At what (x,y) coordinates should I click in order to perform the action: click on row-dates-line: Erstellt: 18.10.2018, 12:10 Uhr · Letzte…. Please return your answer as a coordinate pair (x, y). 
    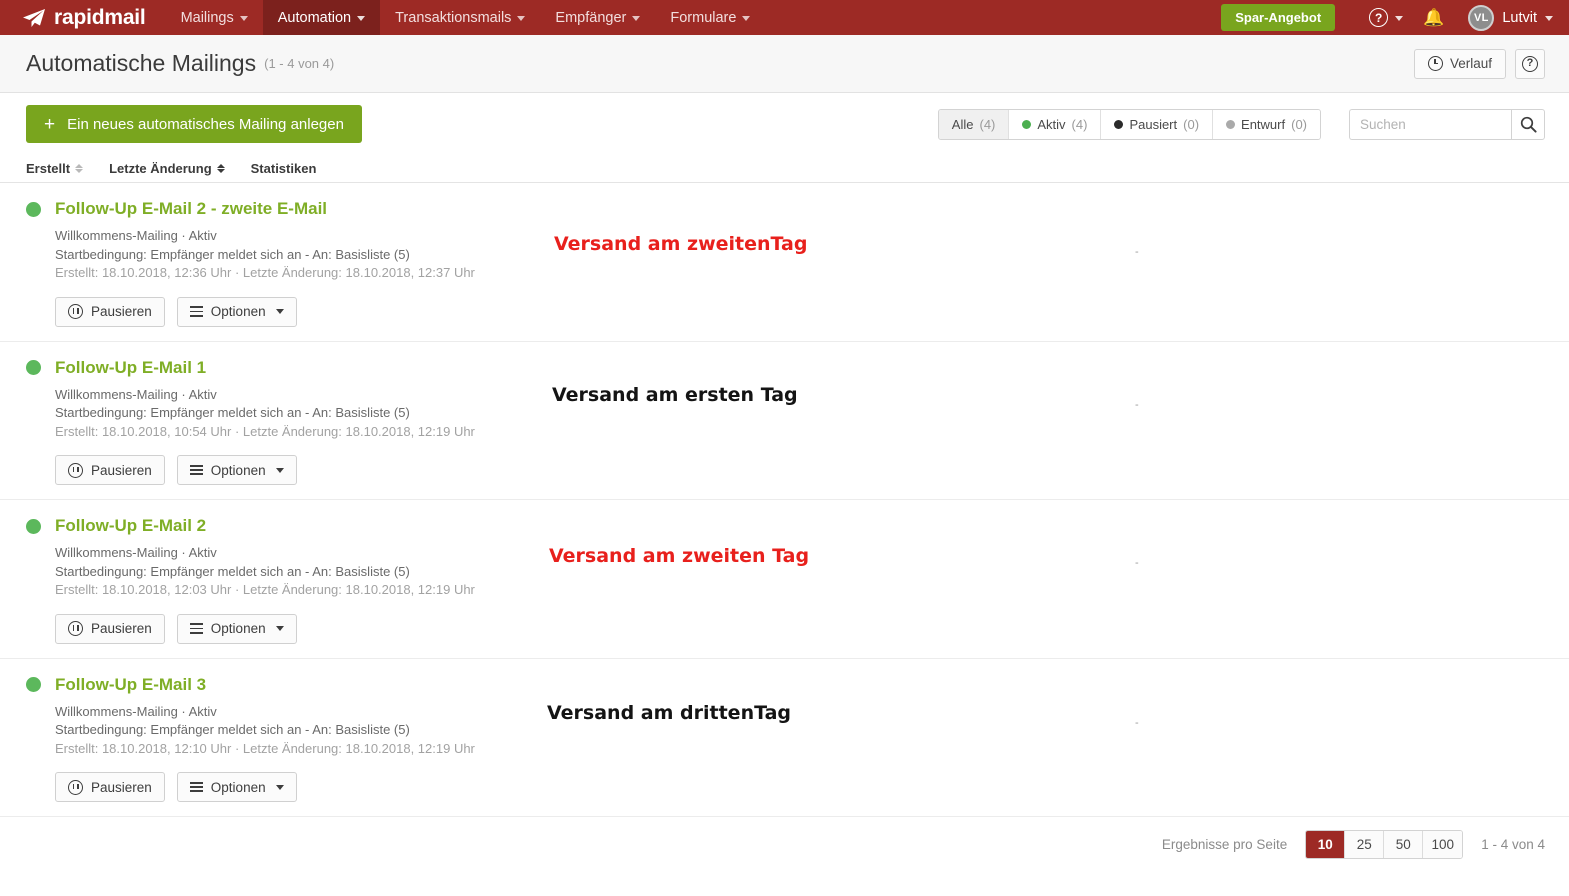
    Looking at the image, I should click on (265, 748).